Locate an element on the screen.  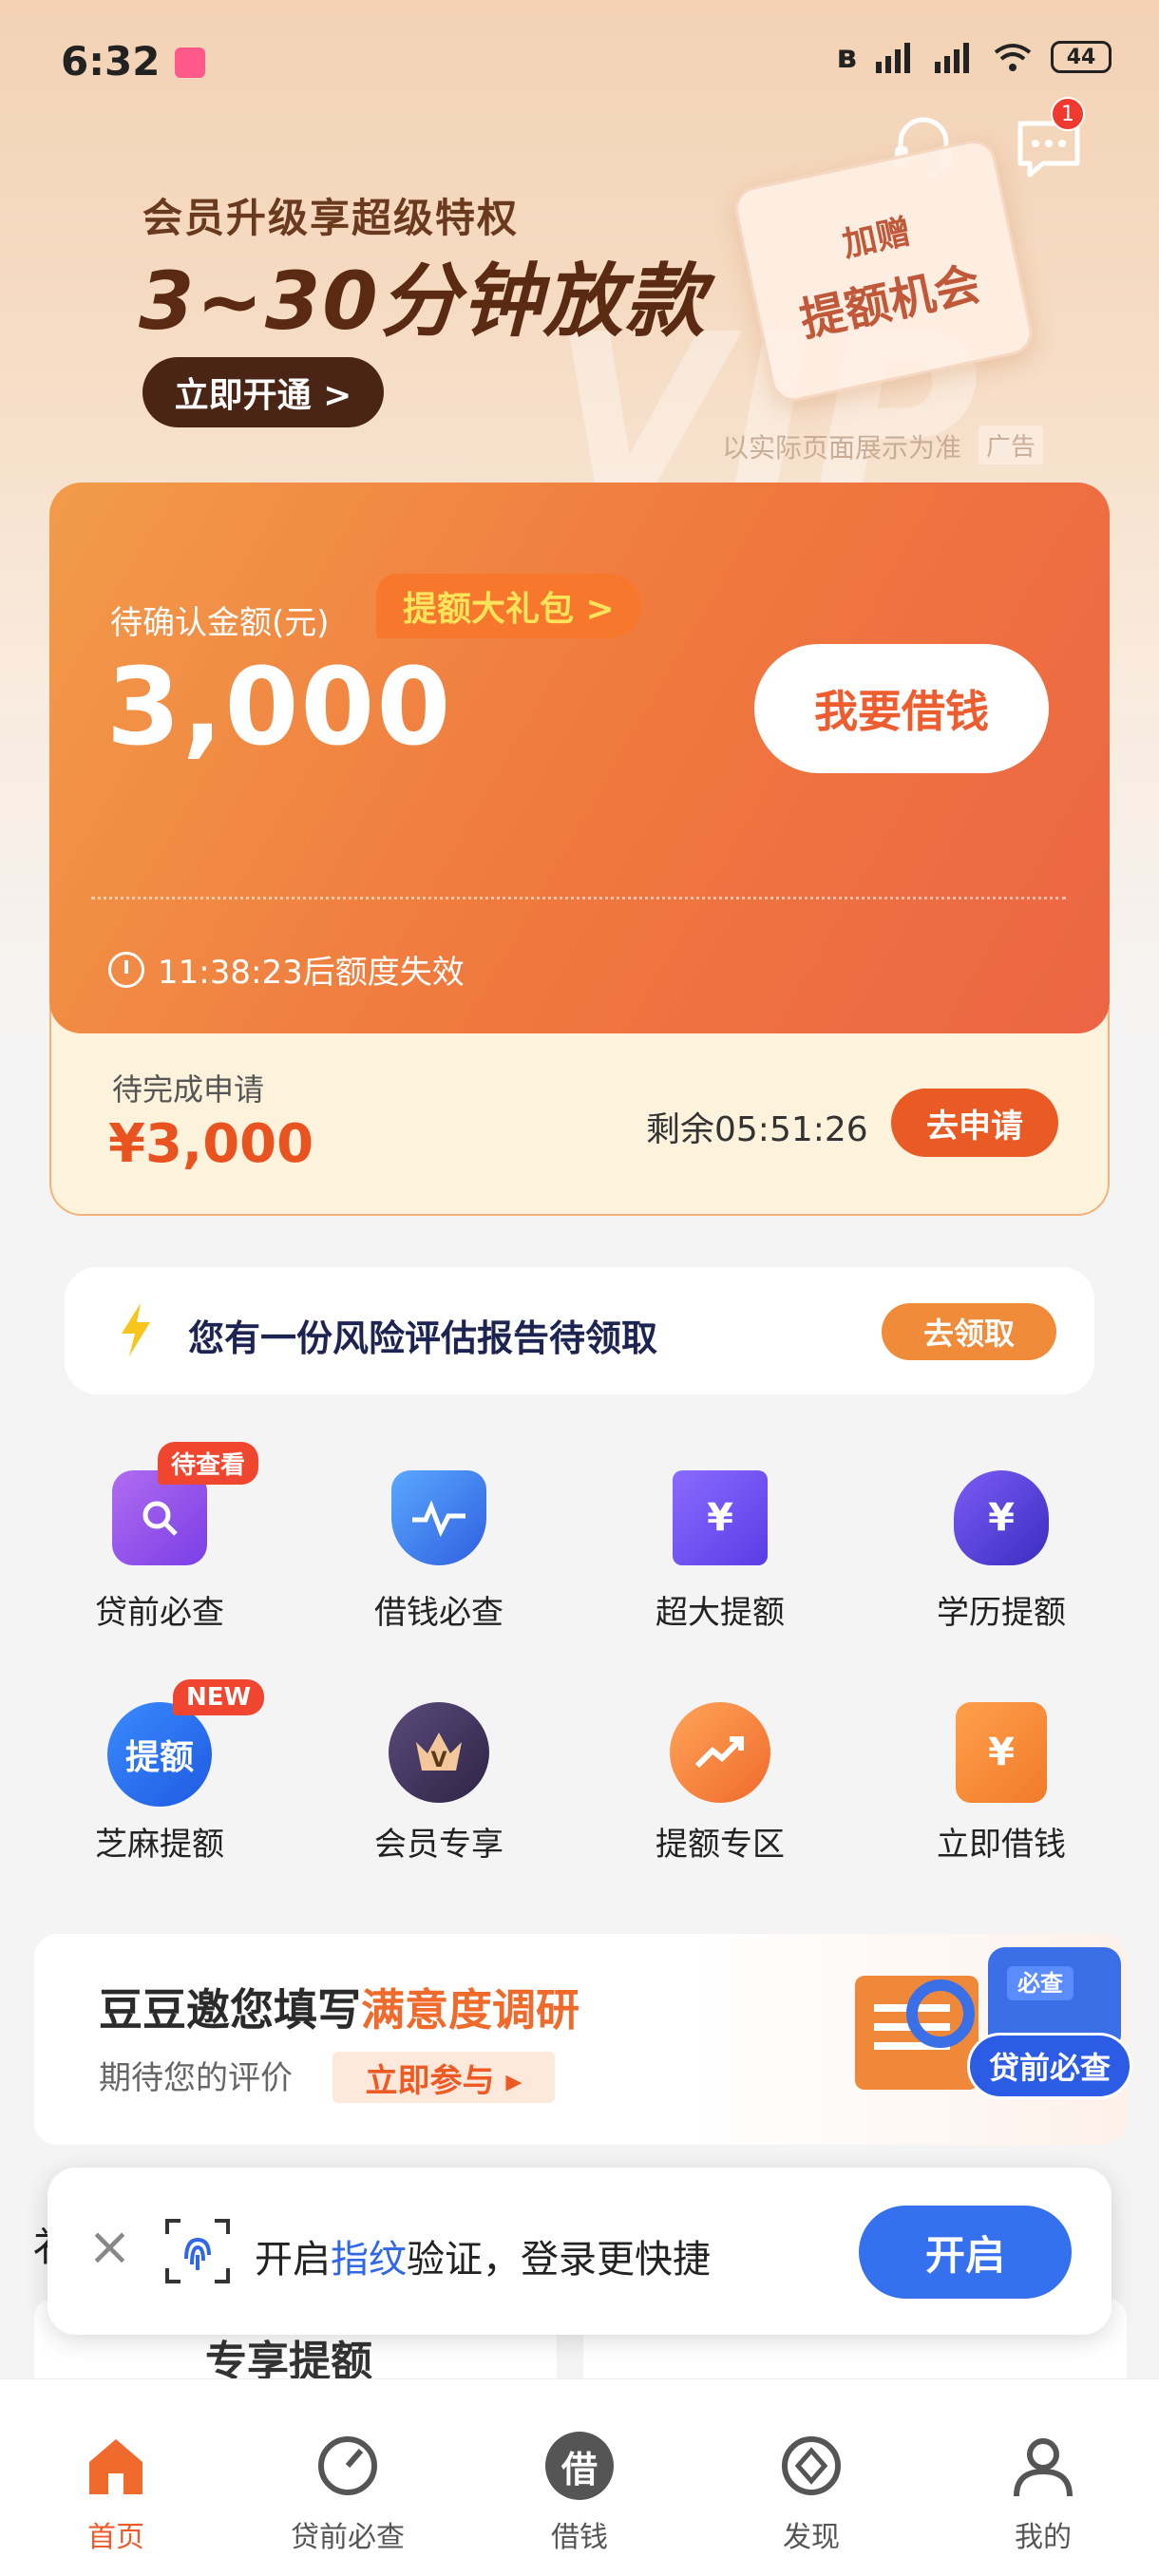
status-time: 6:32 is located at coordinates (111, 61).